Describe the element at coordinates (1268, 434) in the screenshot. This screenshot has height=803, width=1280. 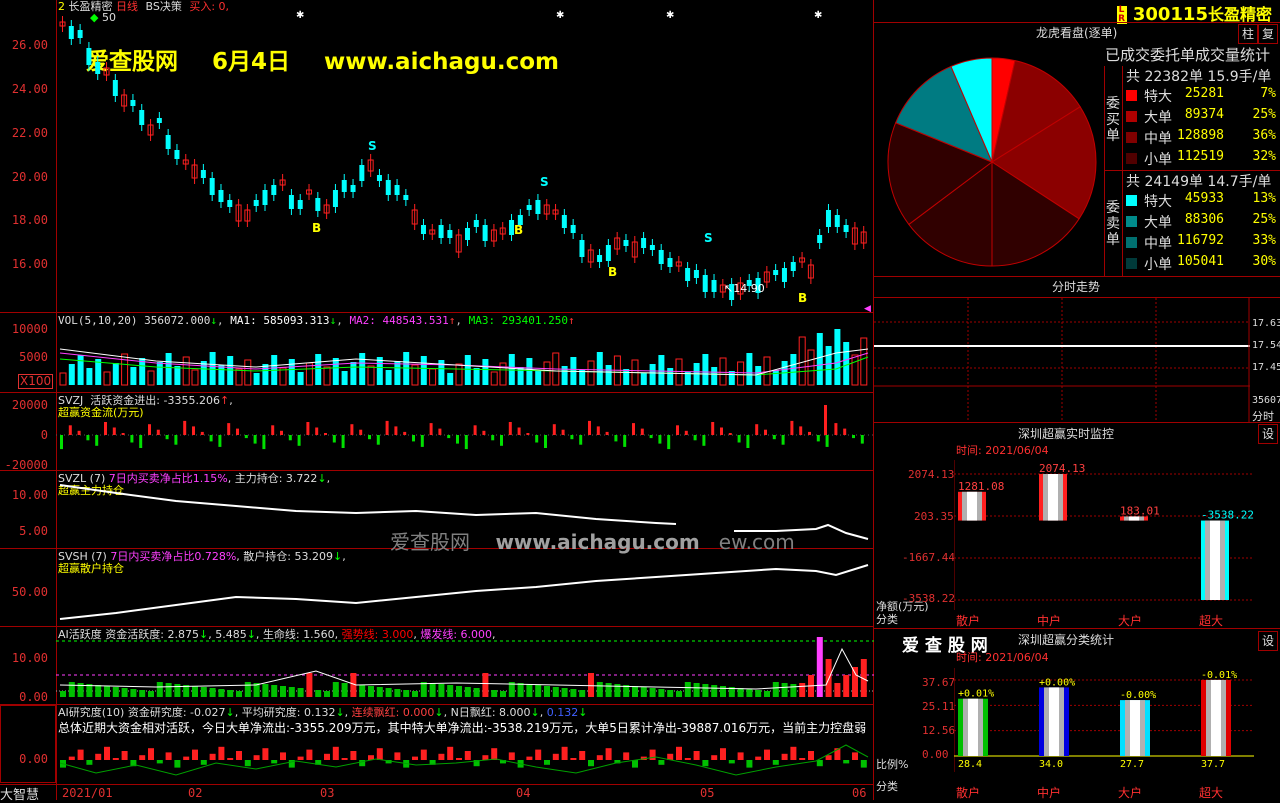
I see `monitor-settings-button: 设` at that location.